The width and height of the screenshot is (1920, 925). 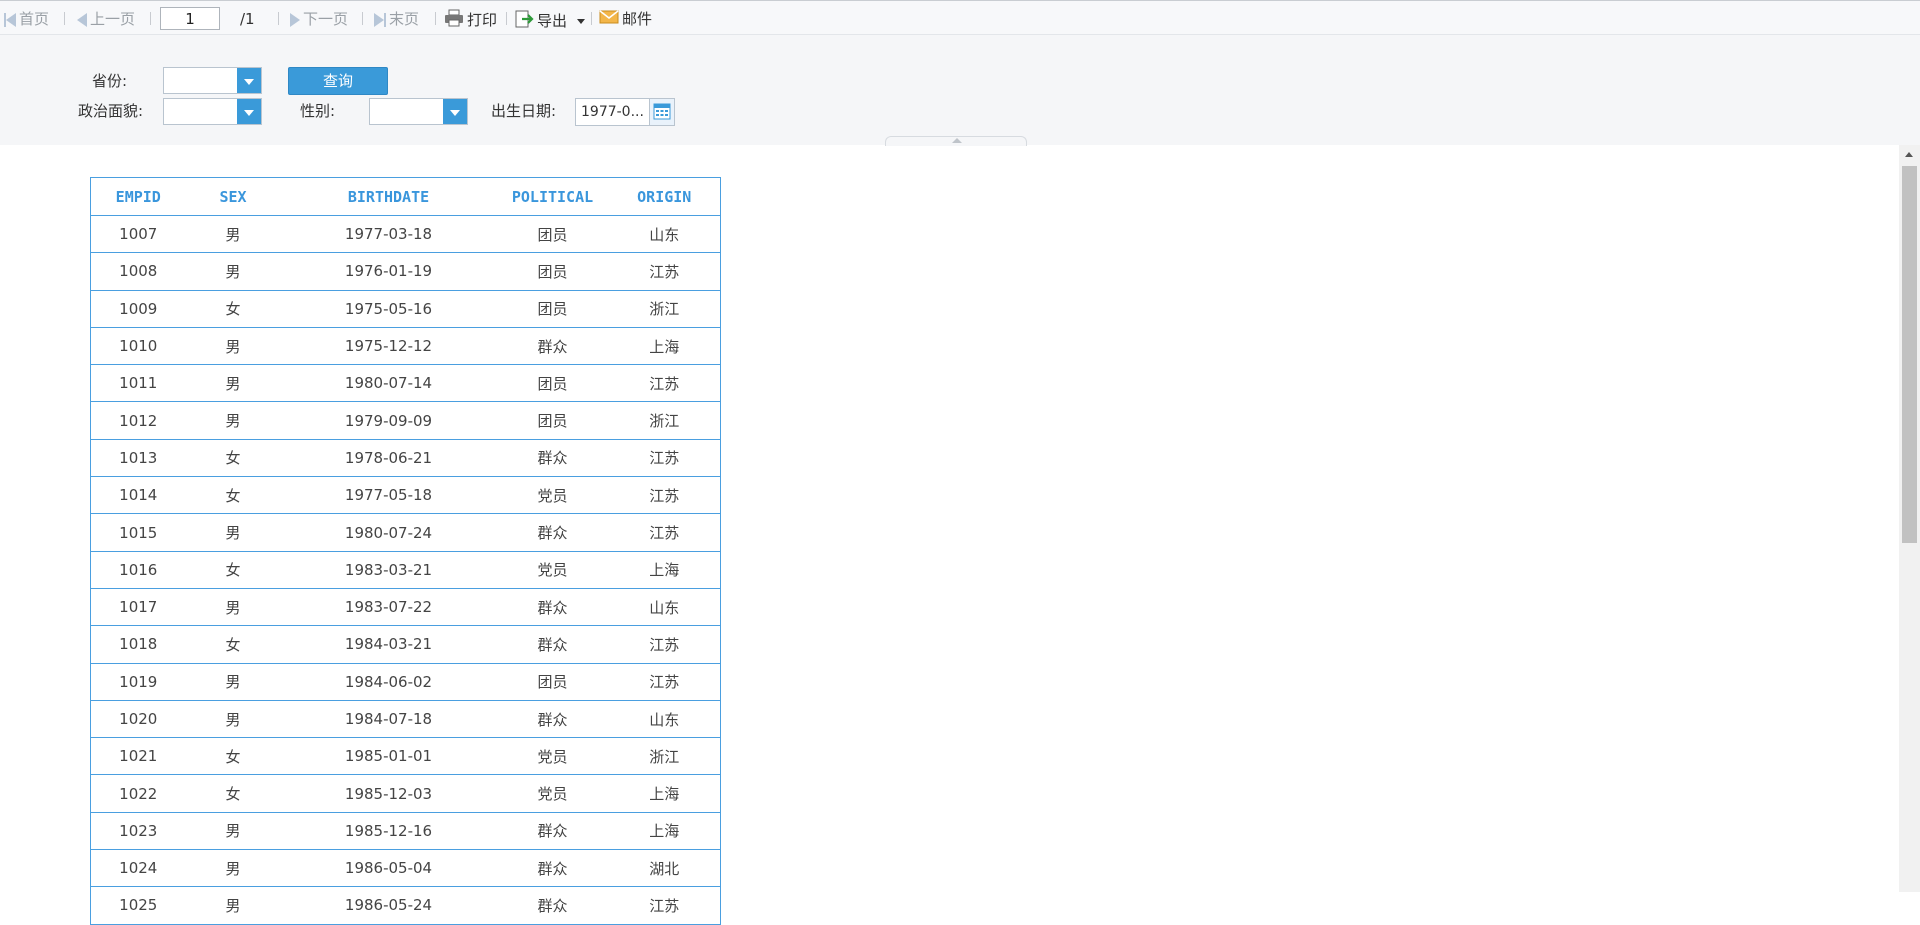 What do you see at coordinates (418, 111) in the screenshot?
I see `sex-select` at bounding box center [418, 111].